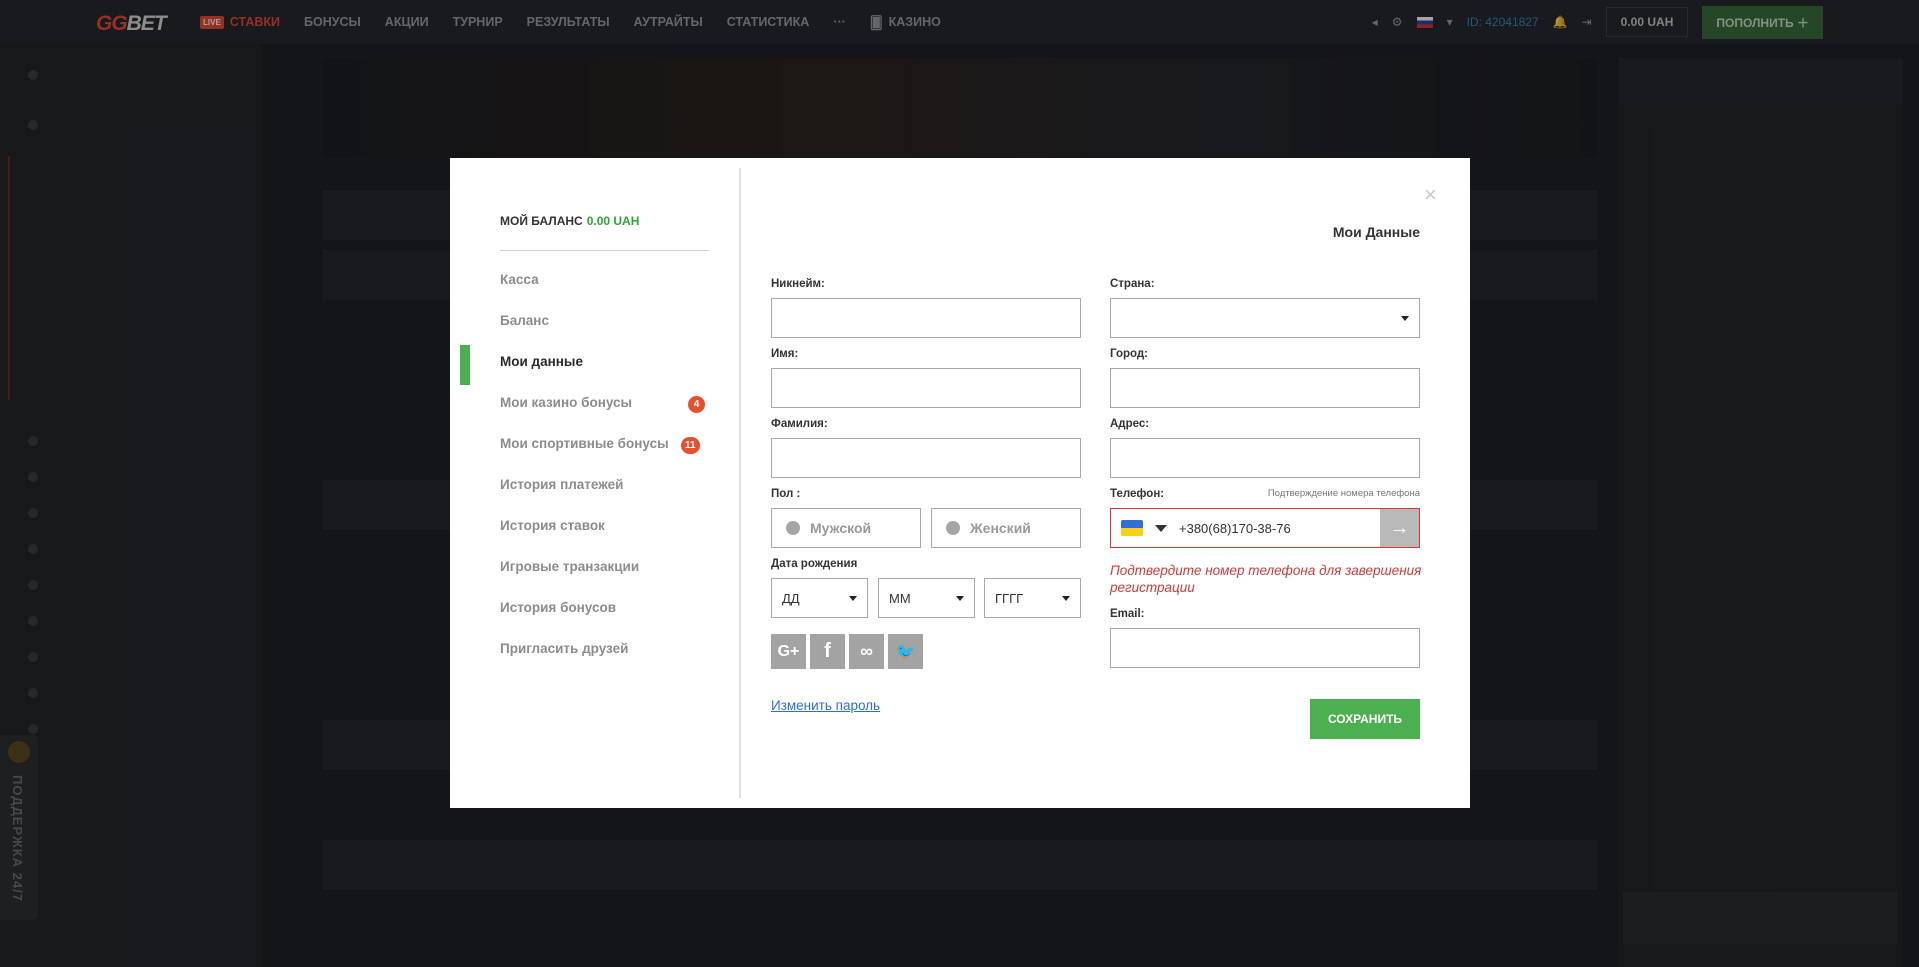  What do you see at coordinates (1161, 528) in the screenshot?
I see `country-code-dropdown-icon` at bounding box center [1161, 528].